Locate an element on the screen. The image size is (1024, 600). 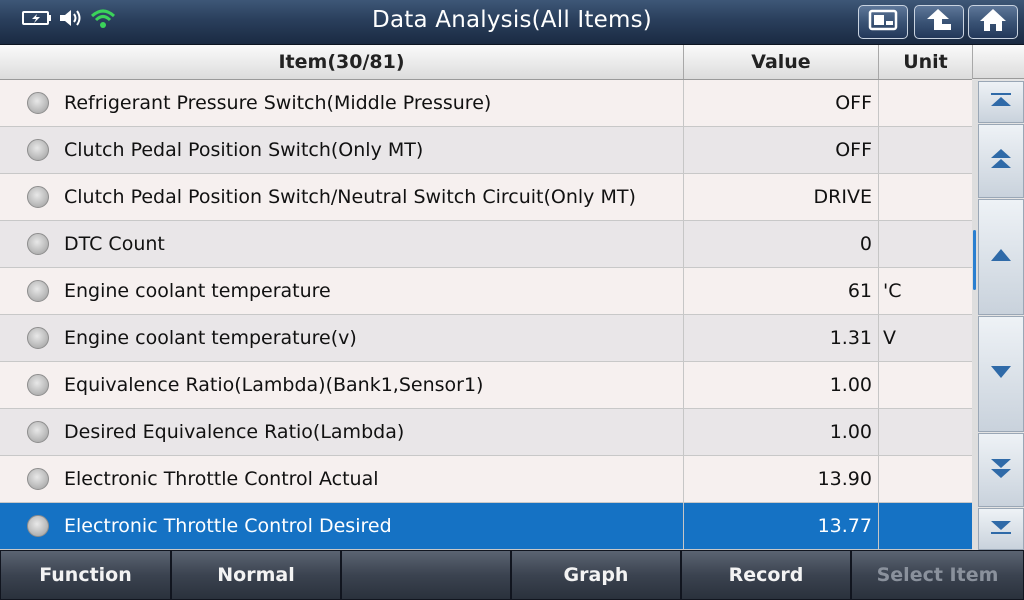
page-down-button is located at coordinates (1001, 470).